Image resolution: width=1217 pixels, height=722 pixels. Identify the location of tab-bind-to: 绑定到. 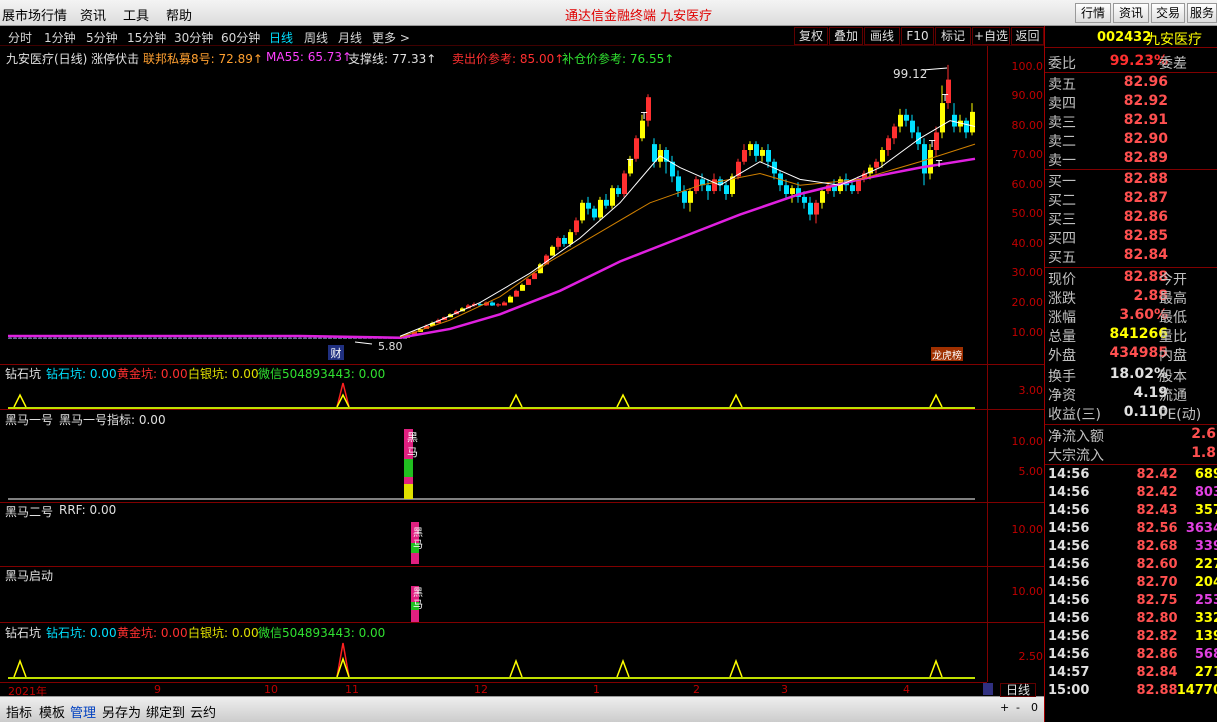
(165, 711).